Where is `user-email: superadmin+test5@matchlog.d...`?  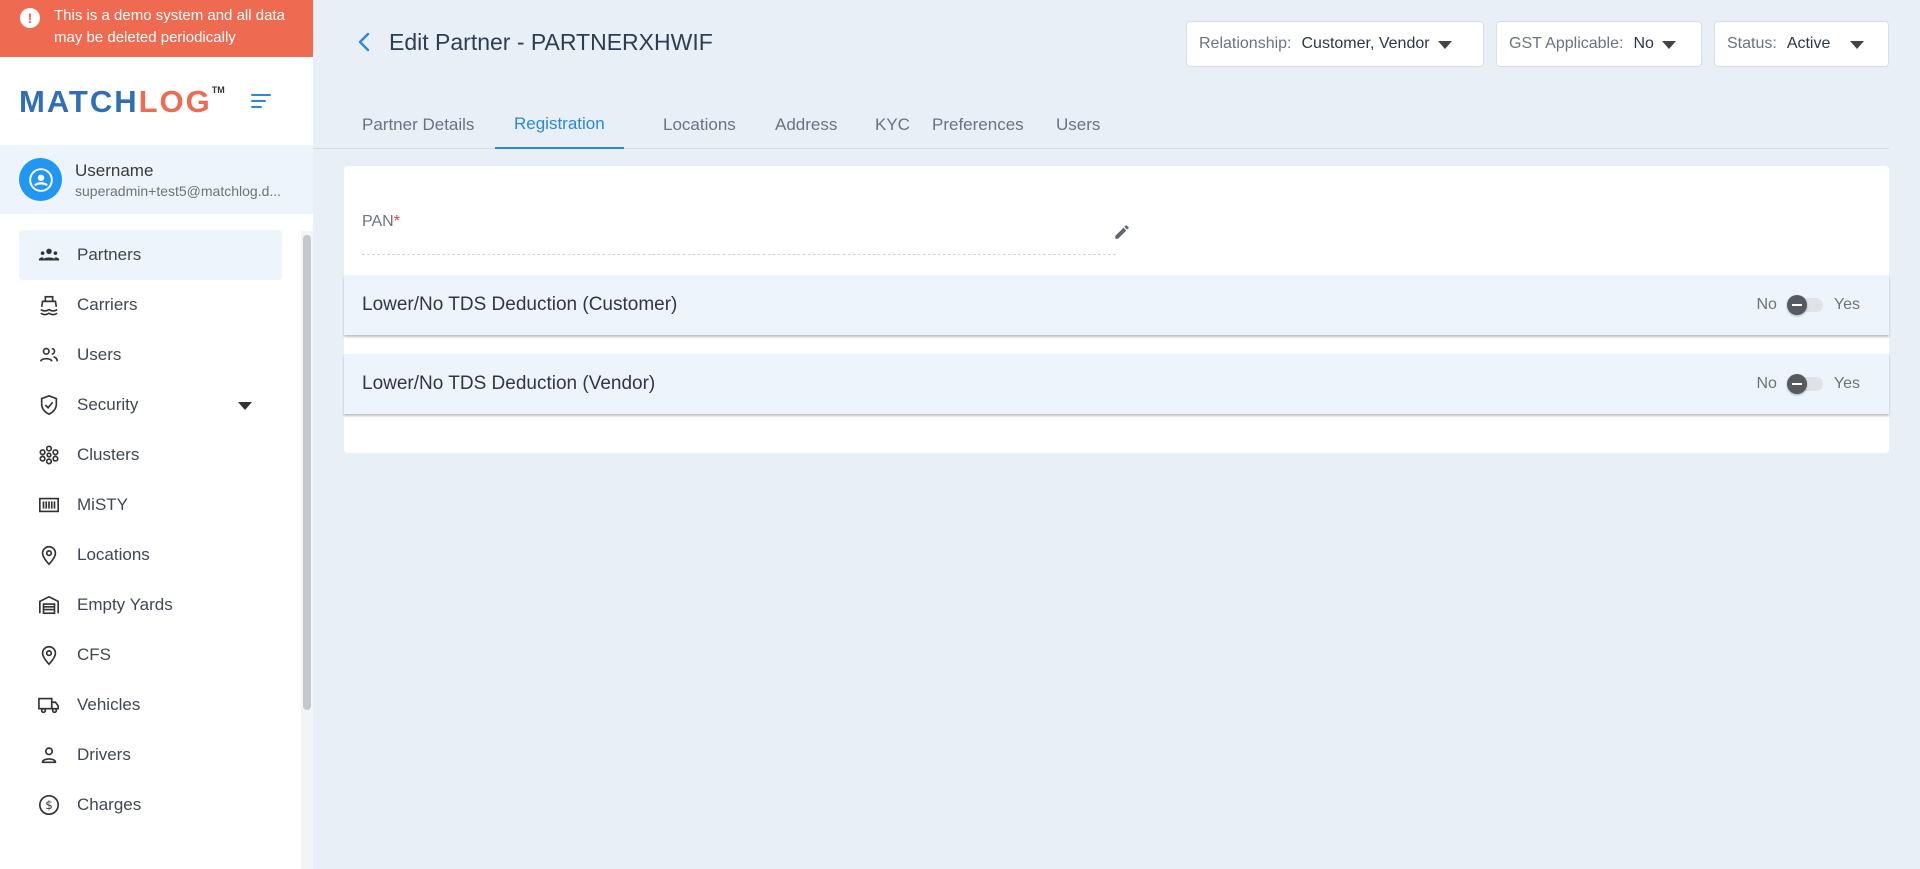
user-email: superadmin+test5@matchlog.d... is located at coordinates (178, 190).